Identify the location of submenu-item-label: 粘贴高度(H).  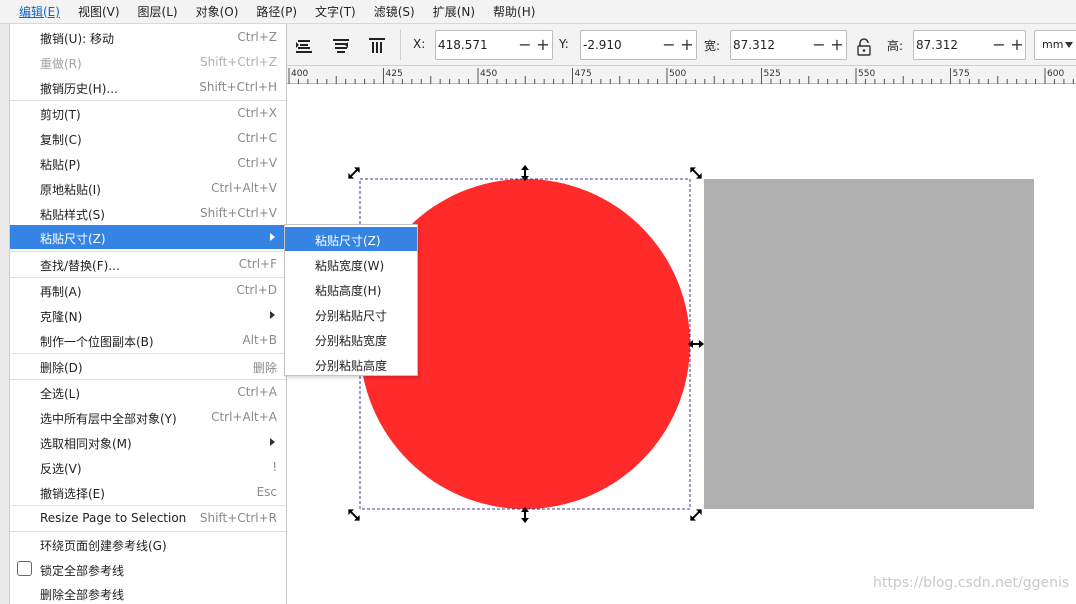
(348, 291).